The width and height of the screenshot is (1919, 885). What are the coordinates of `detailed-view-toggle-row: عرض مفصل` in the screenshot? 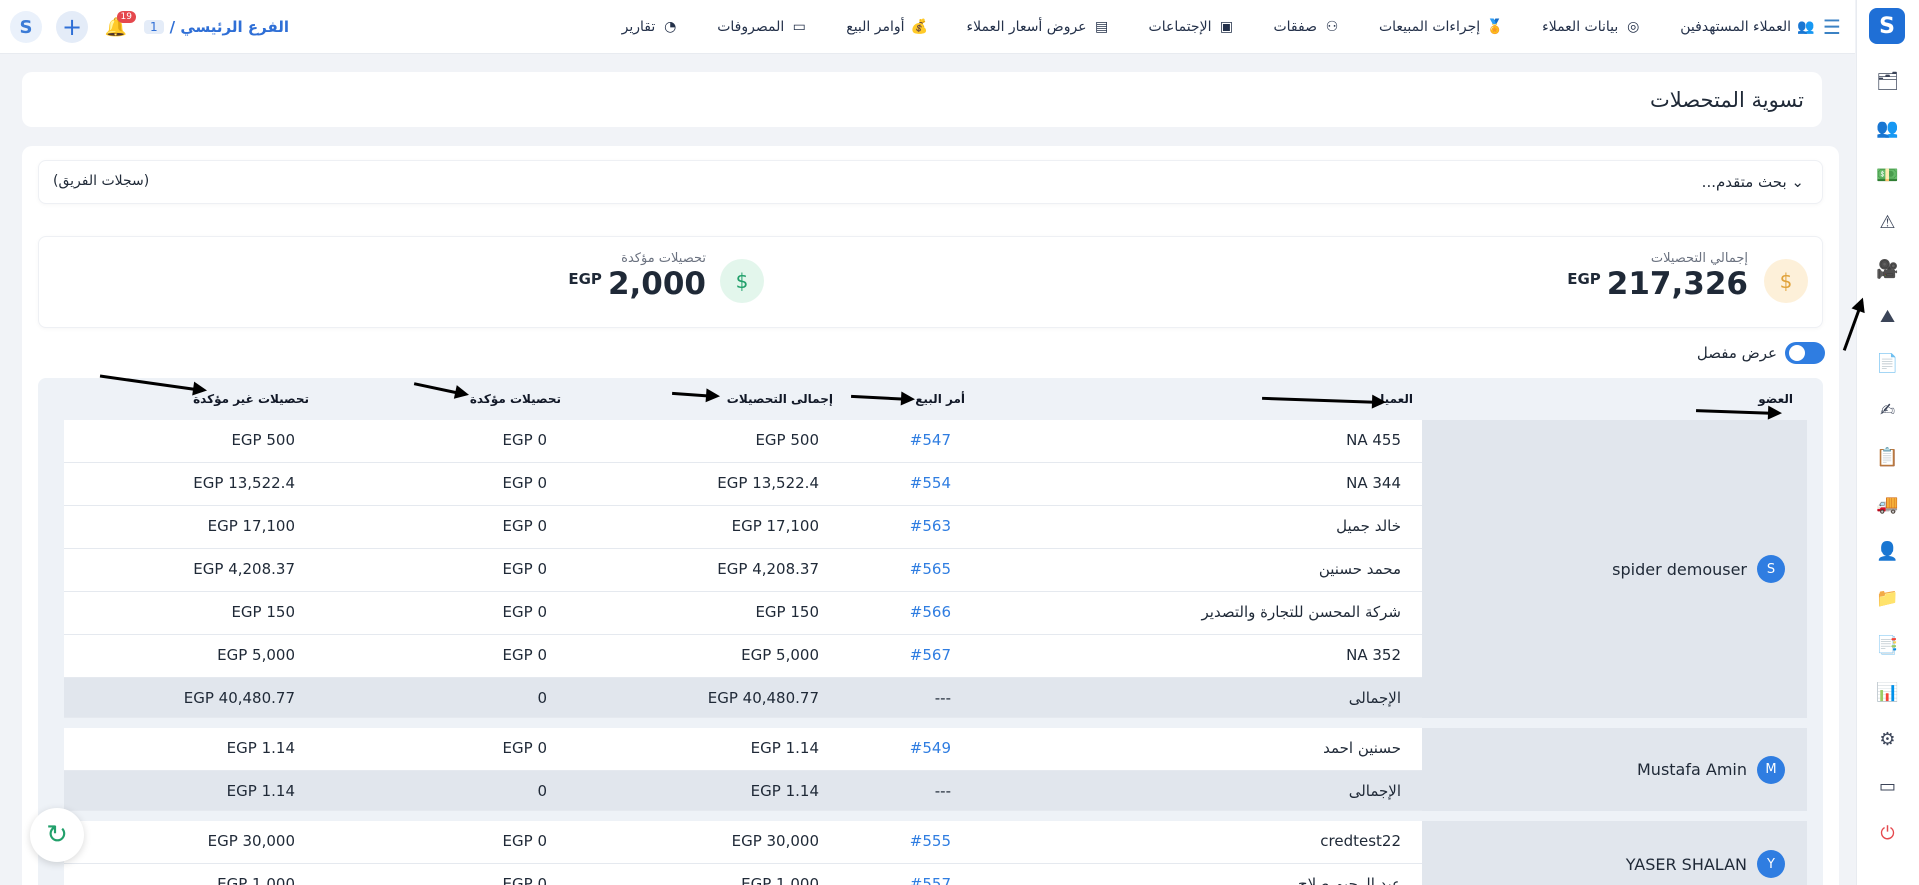 It's located at (1761, 353).